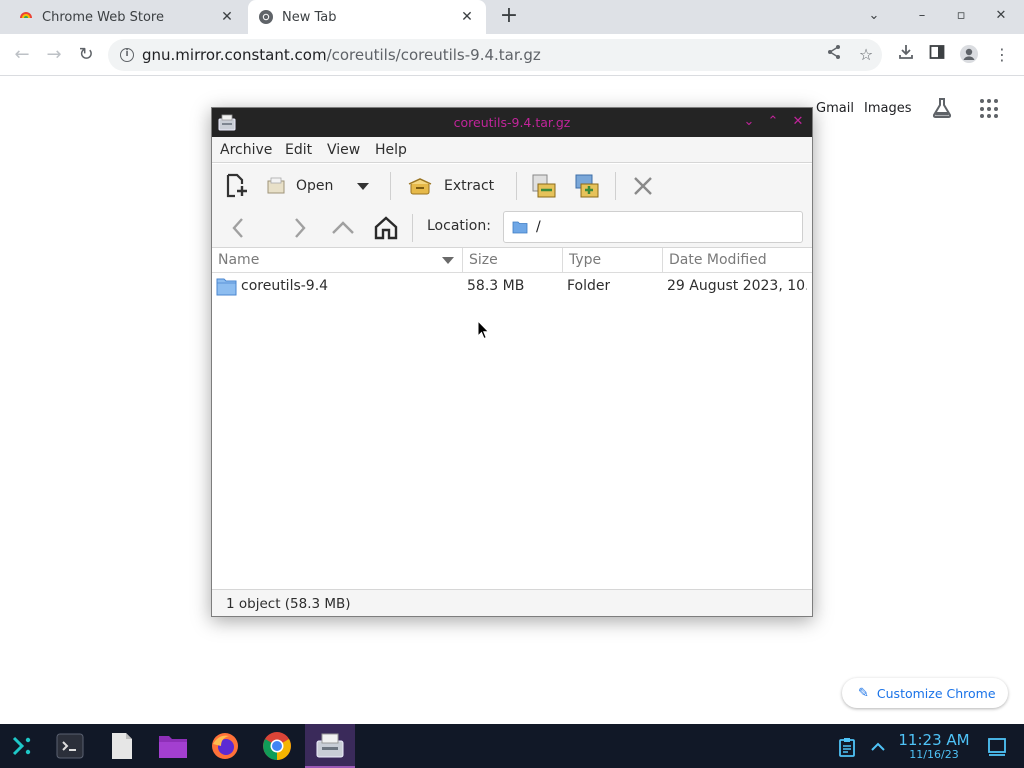 The height and width of the screenshot is (768, 1024). I want to click on archive-manager-taskbar-item, so click(330, 746).